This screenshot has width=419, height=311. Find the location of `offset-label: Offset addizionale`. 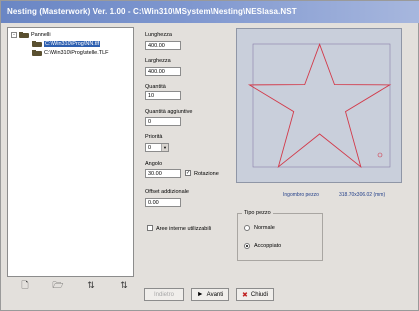

offset-label: Offset addizionale is located at coordinates (167, 192).